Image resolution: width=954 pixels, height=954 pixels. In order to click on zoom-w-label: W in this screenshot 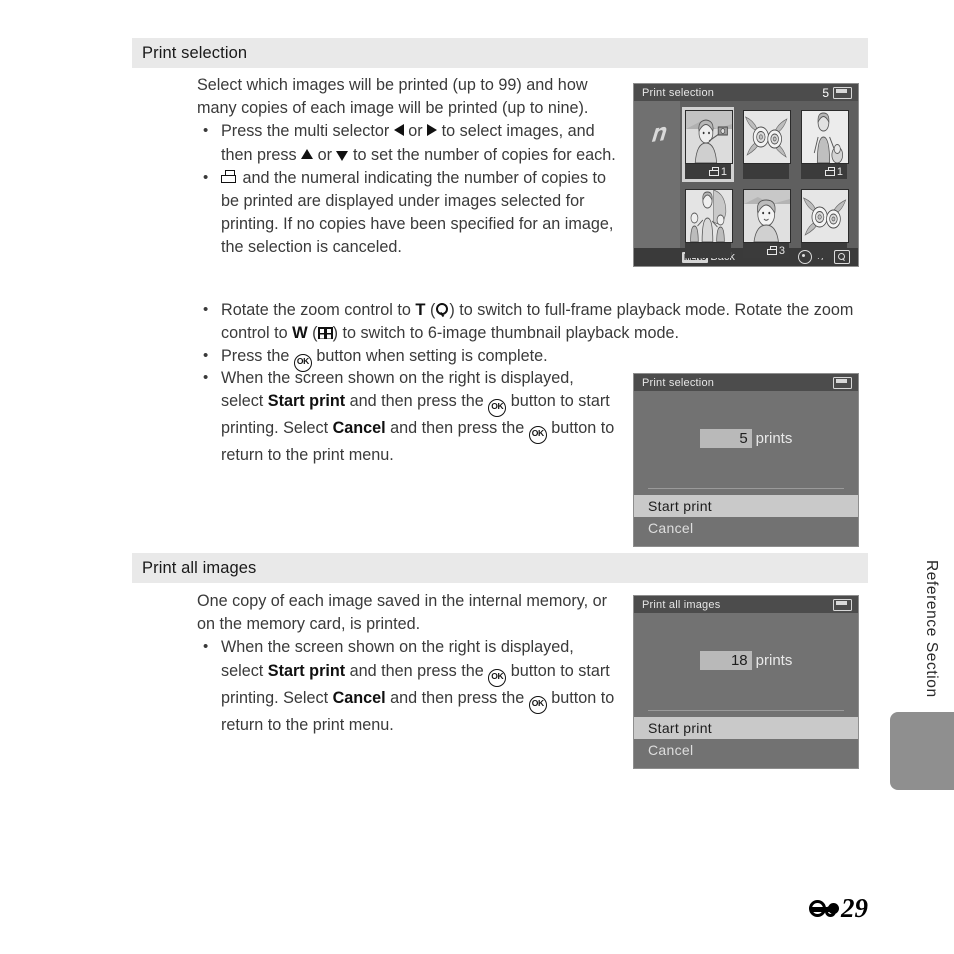, I will do `click(300, 333)`.